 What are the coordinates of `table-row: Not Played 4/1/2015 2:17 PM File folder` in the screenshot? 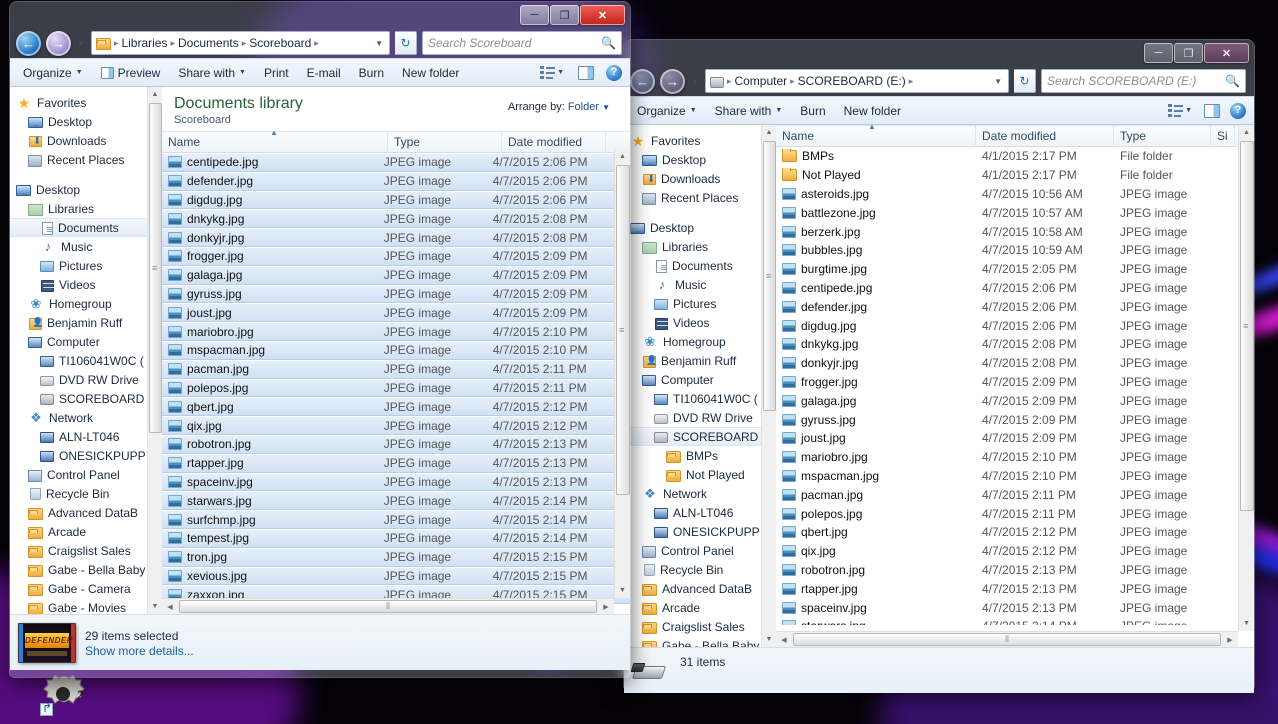 It's located at (1015, 175).